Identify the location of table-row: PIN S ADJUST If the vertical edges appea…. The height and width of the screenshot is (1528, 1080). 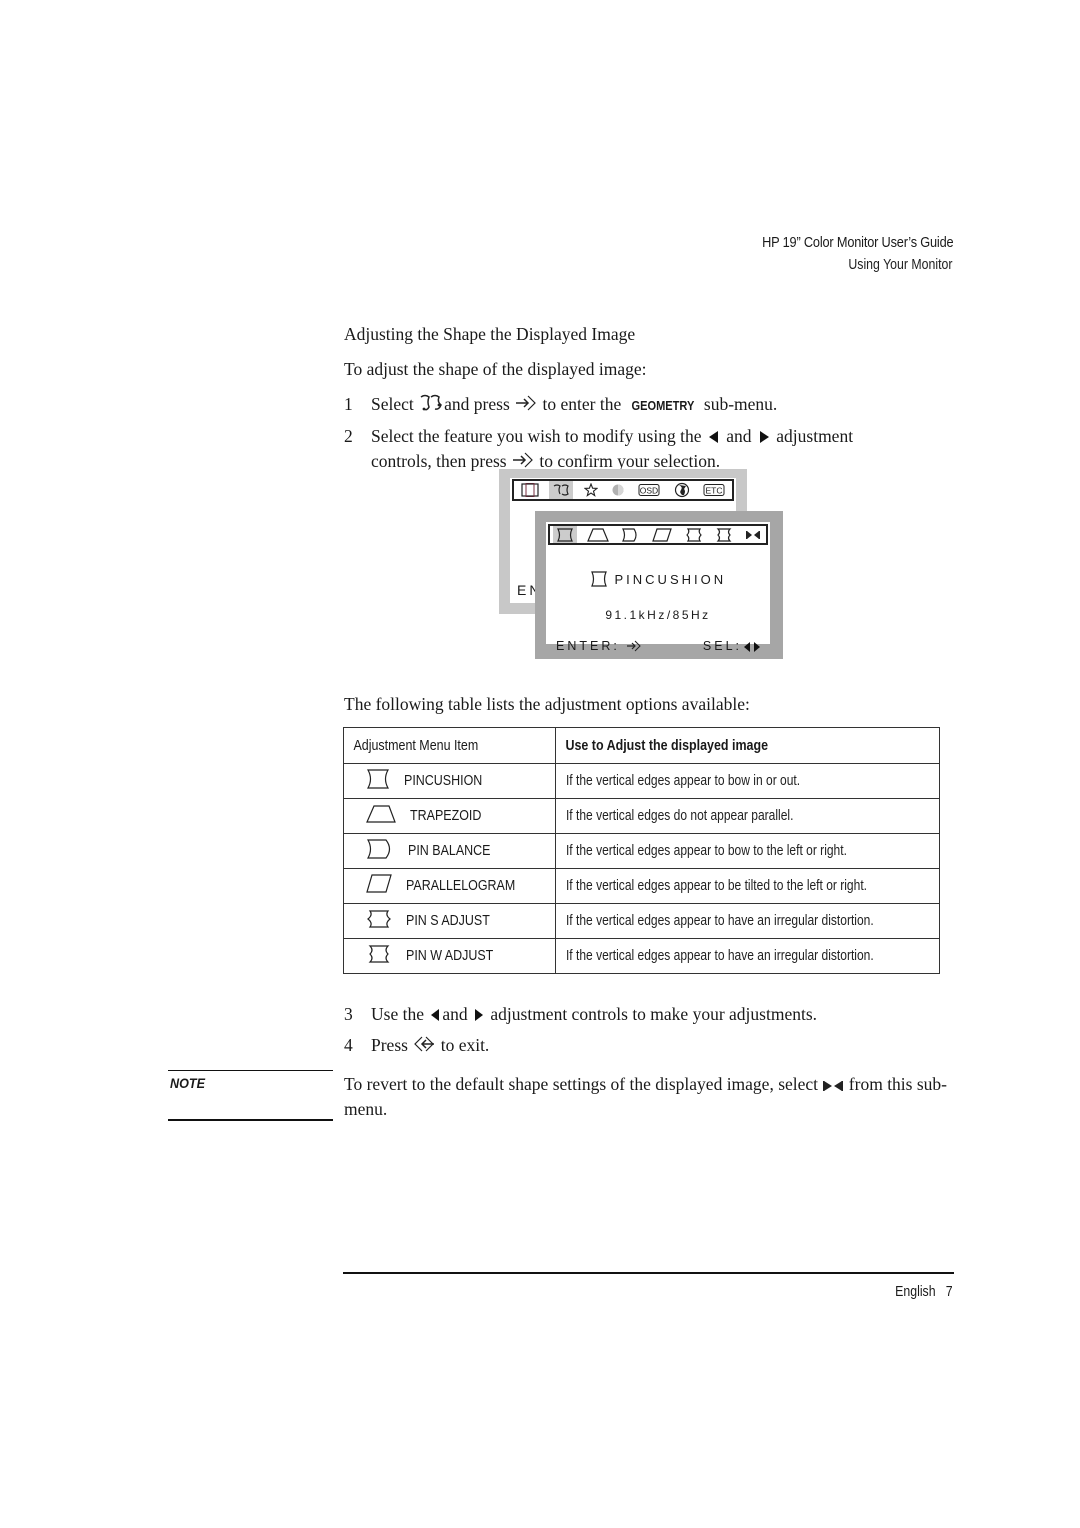
(641, 921).